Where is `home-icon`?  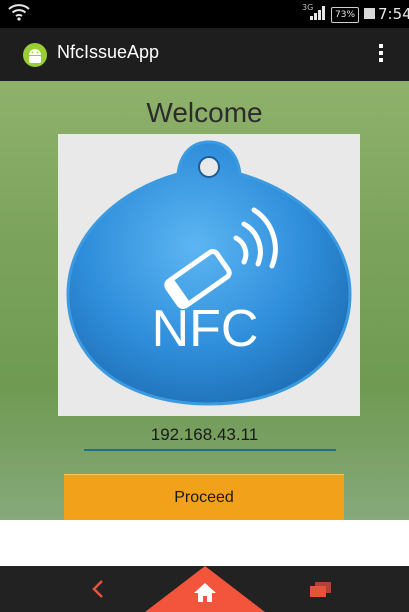 home-icon is located at coordinates (205, 589).